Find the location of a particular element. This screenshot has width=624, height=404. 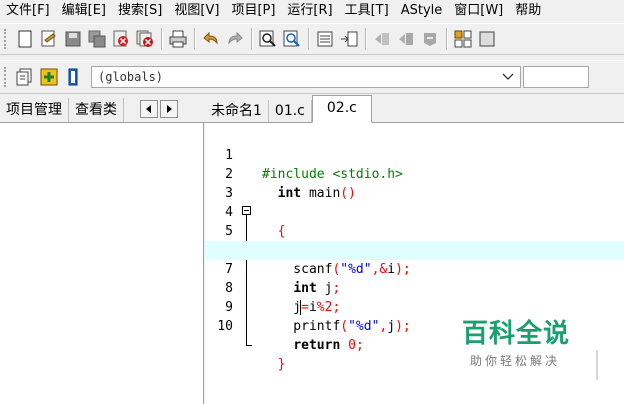

editor-tabs: 未命名1 01.c 02.c is located at coordinates (414, 109).